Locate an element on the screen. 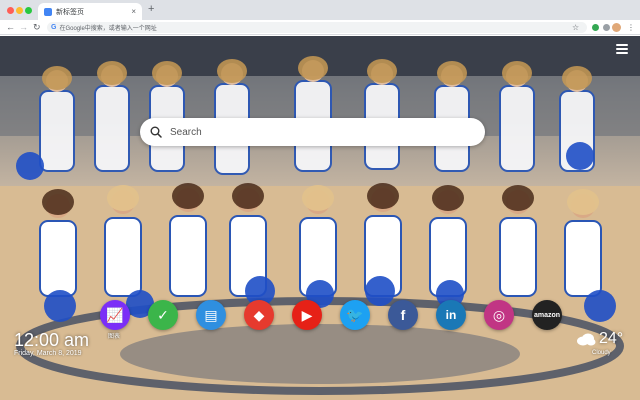  facebook-icon: f is located at coordinates (403, 315).